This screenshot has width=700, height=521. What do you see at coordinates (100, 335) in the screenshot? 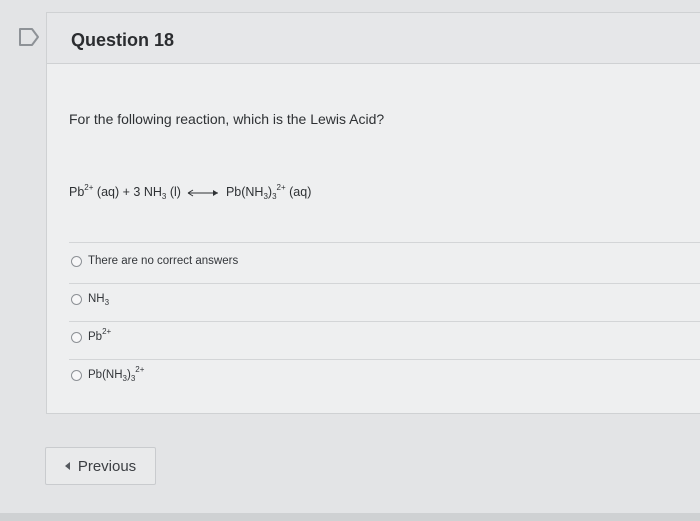
I see `option-label: Pb2+` at bounding box center [100, 335].